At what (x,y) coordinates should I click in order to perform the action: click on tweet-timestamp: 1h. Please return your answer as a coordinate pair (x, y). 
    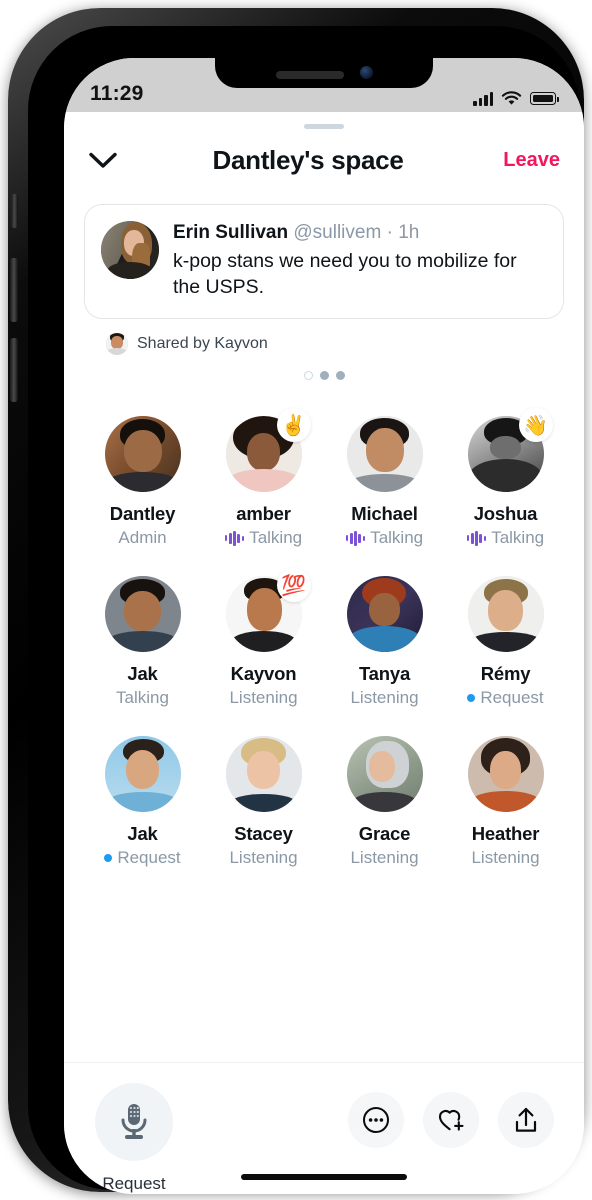
    Looking at the image, I should click on (409, 232).